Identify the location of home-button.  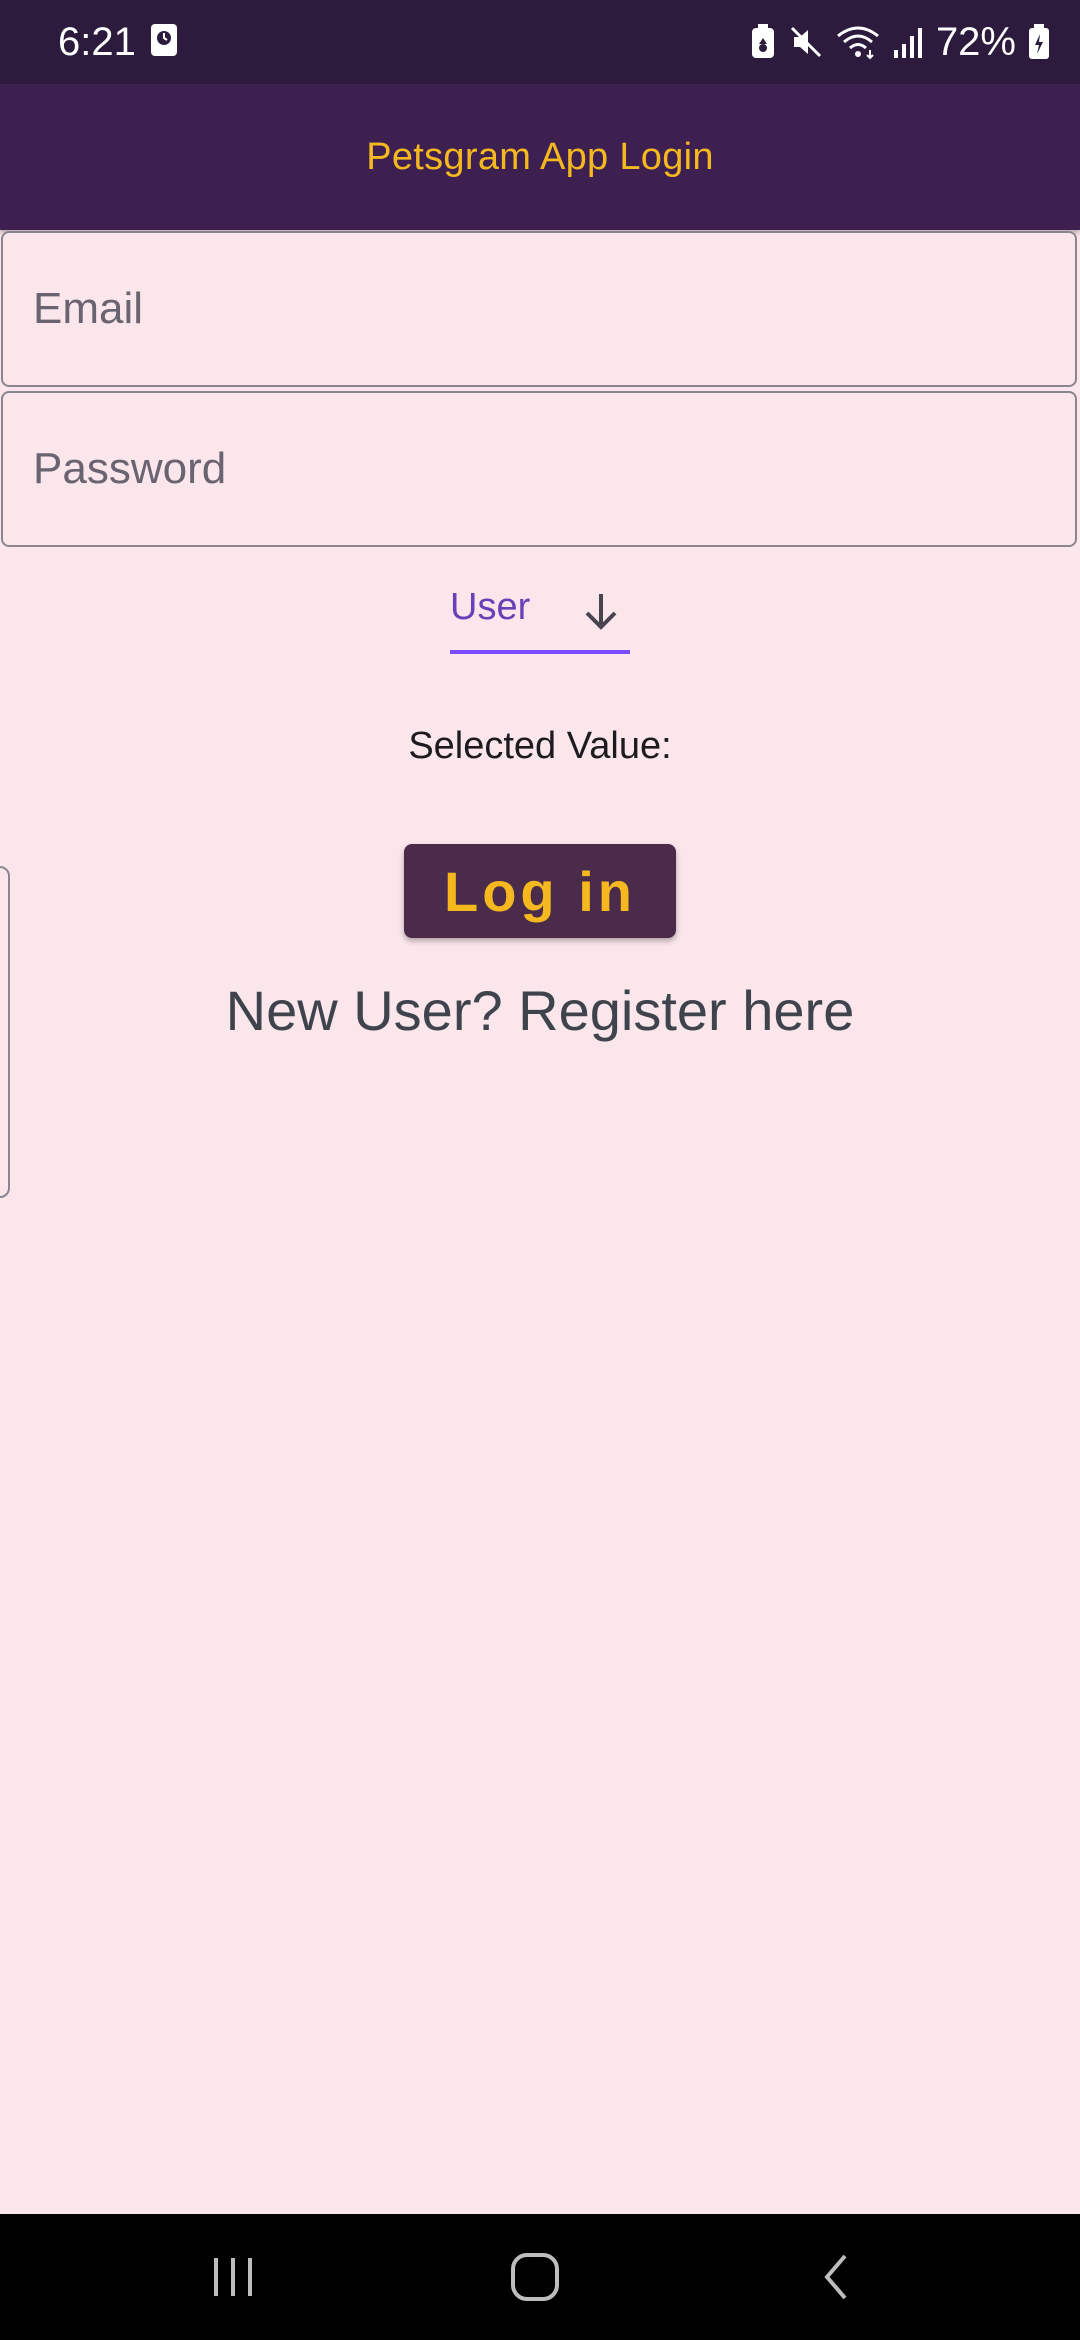
(535, 2277).